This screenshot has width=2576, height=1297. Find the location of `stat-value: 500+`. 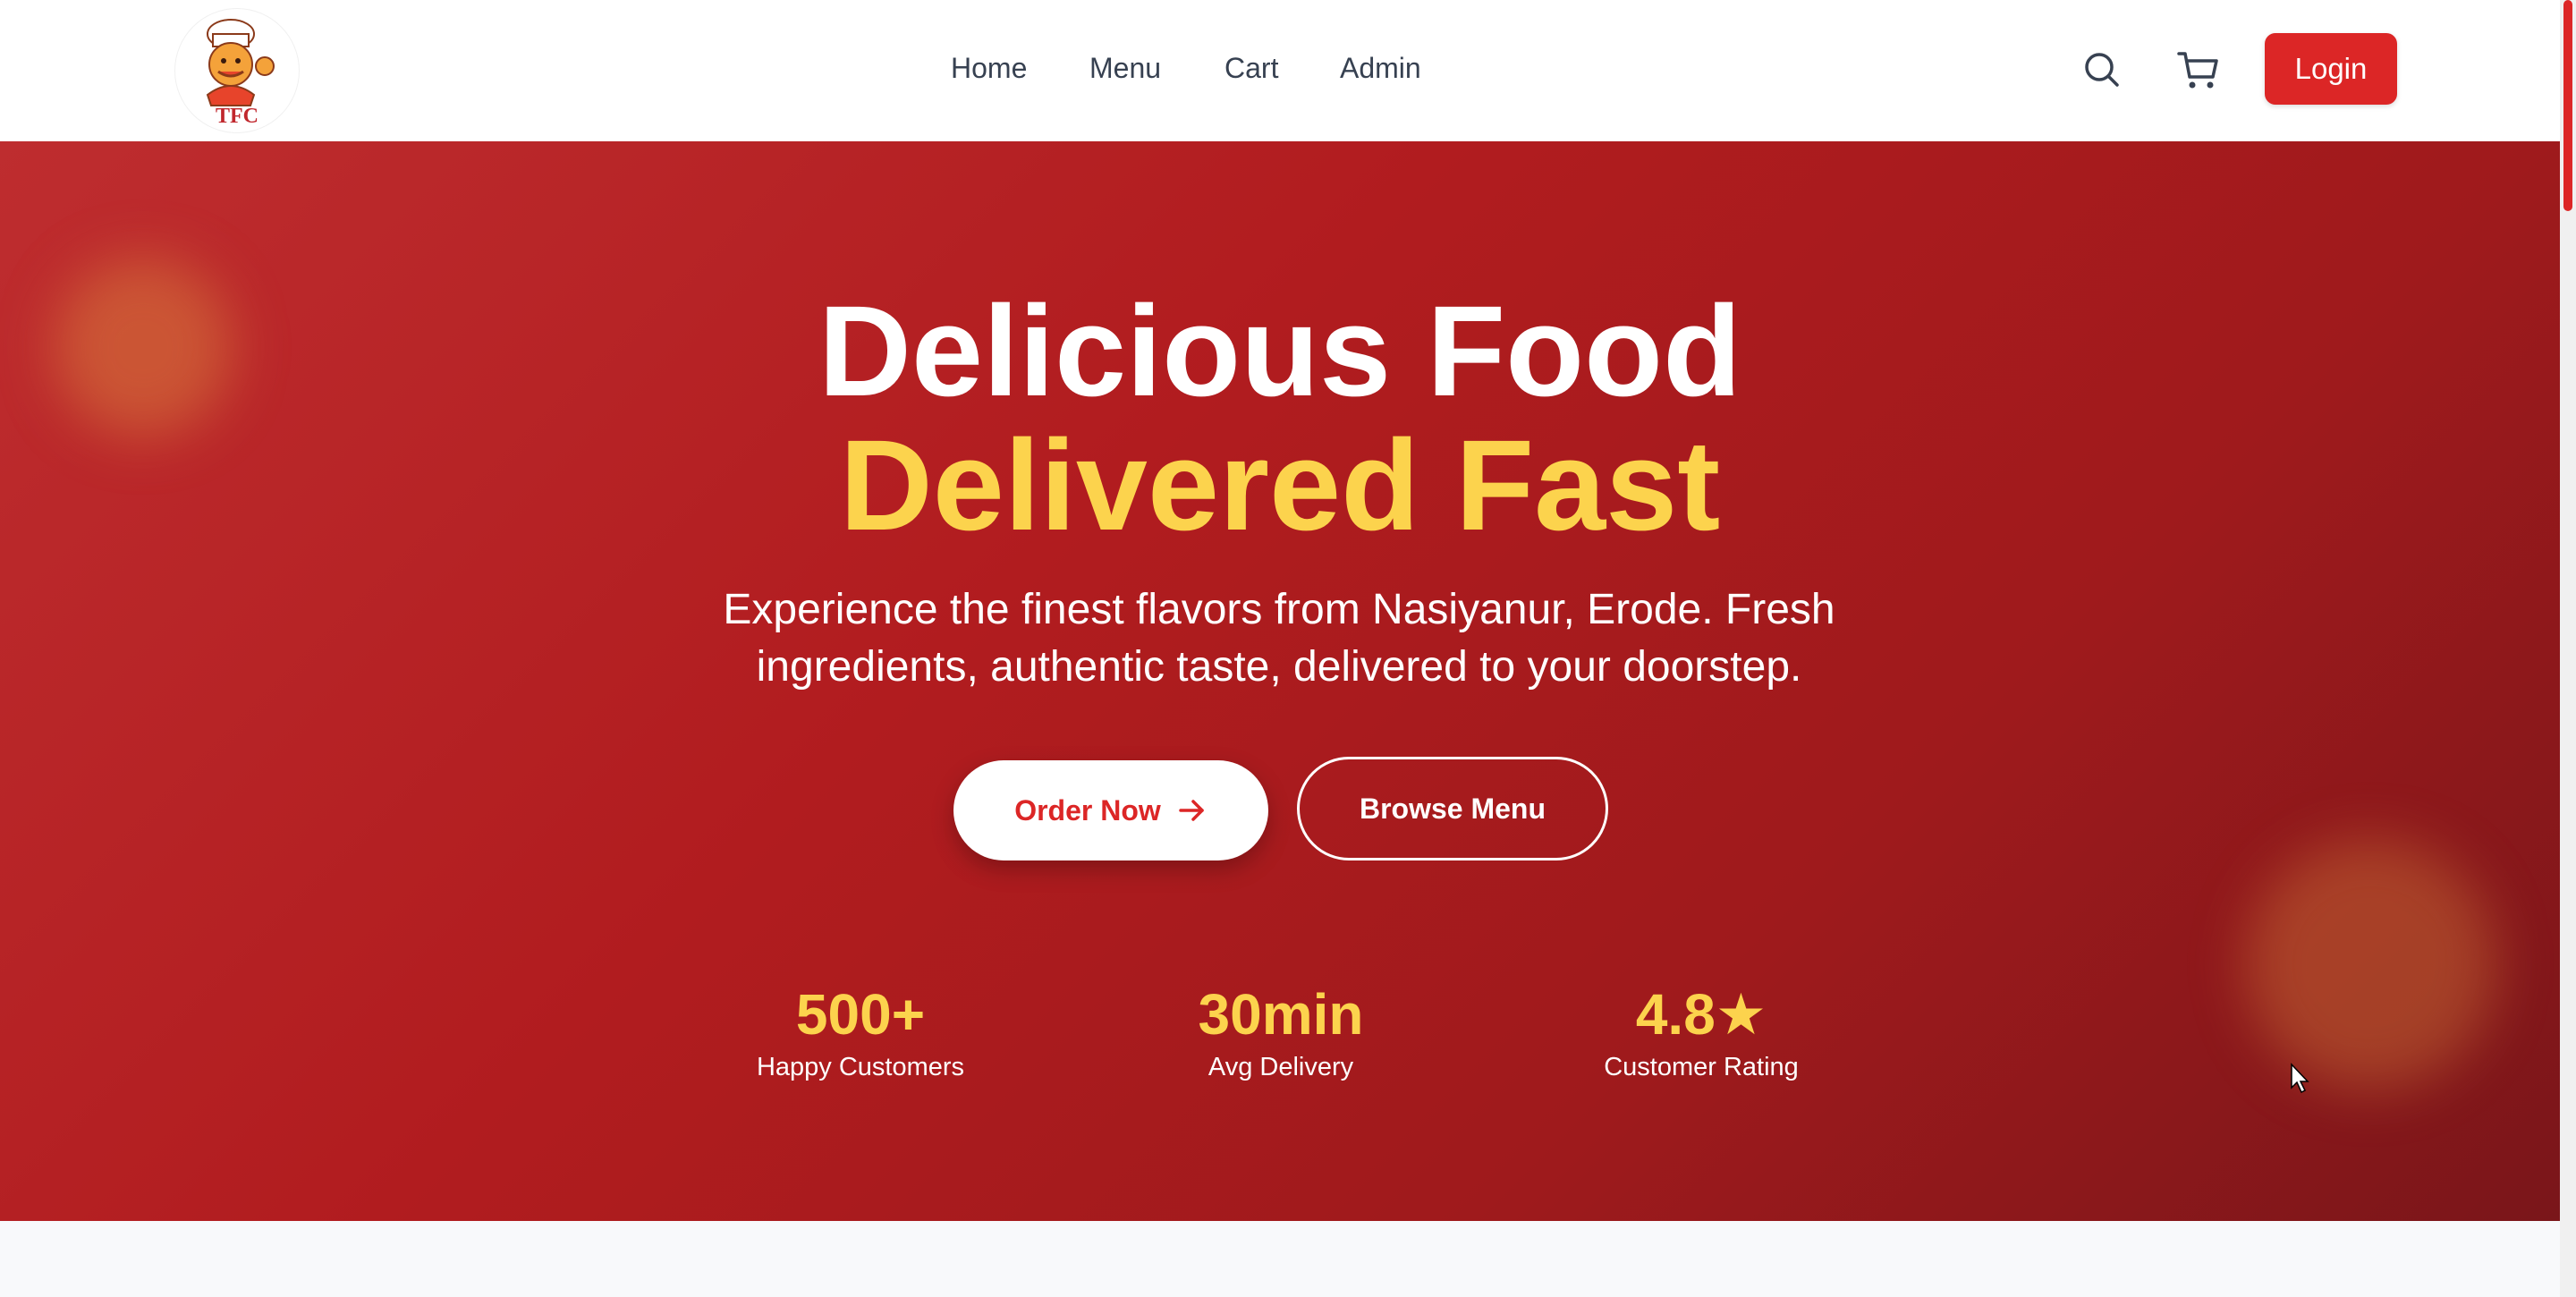

stat-value: 500+ is located at coordinates (860, 1014).